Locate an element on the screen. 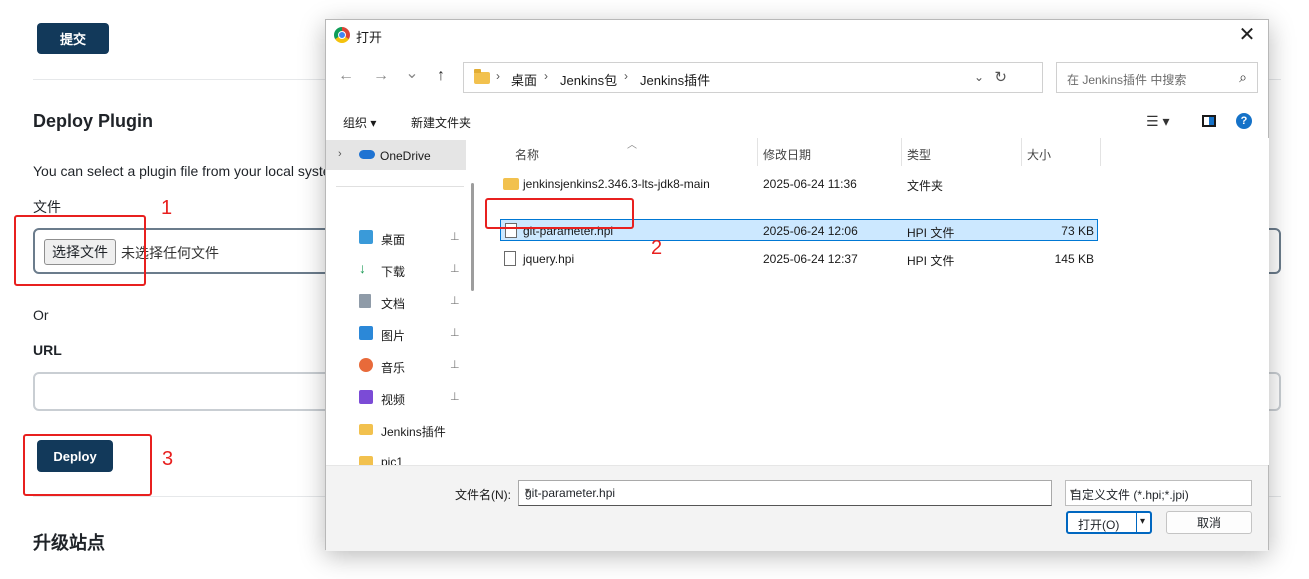 The height and width of the screenshot is (579, 1309). column-header-date: 修改日期 is located at coordinates (787, 154).